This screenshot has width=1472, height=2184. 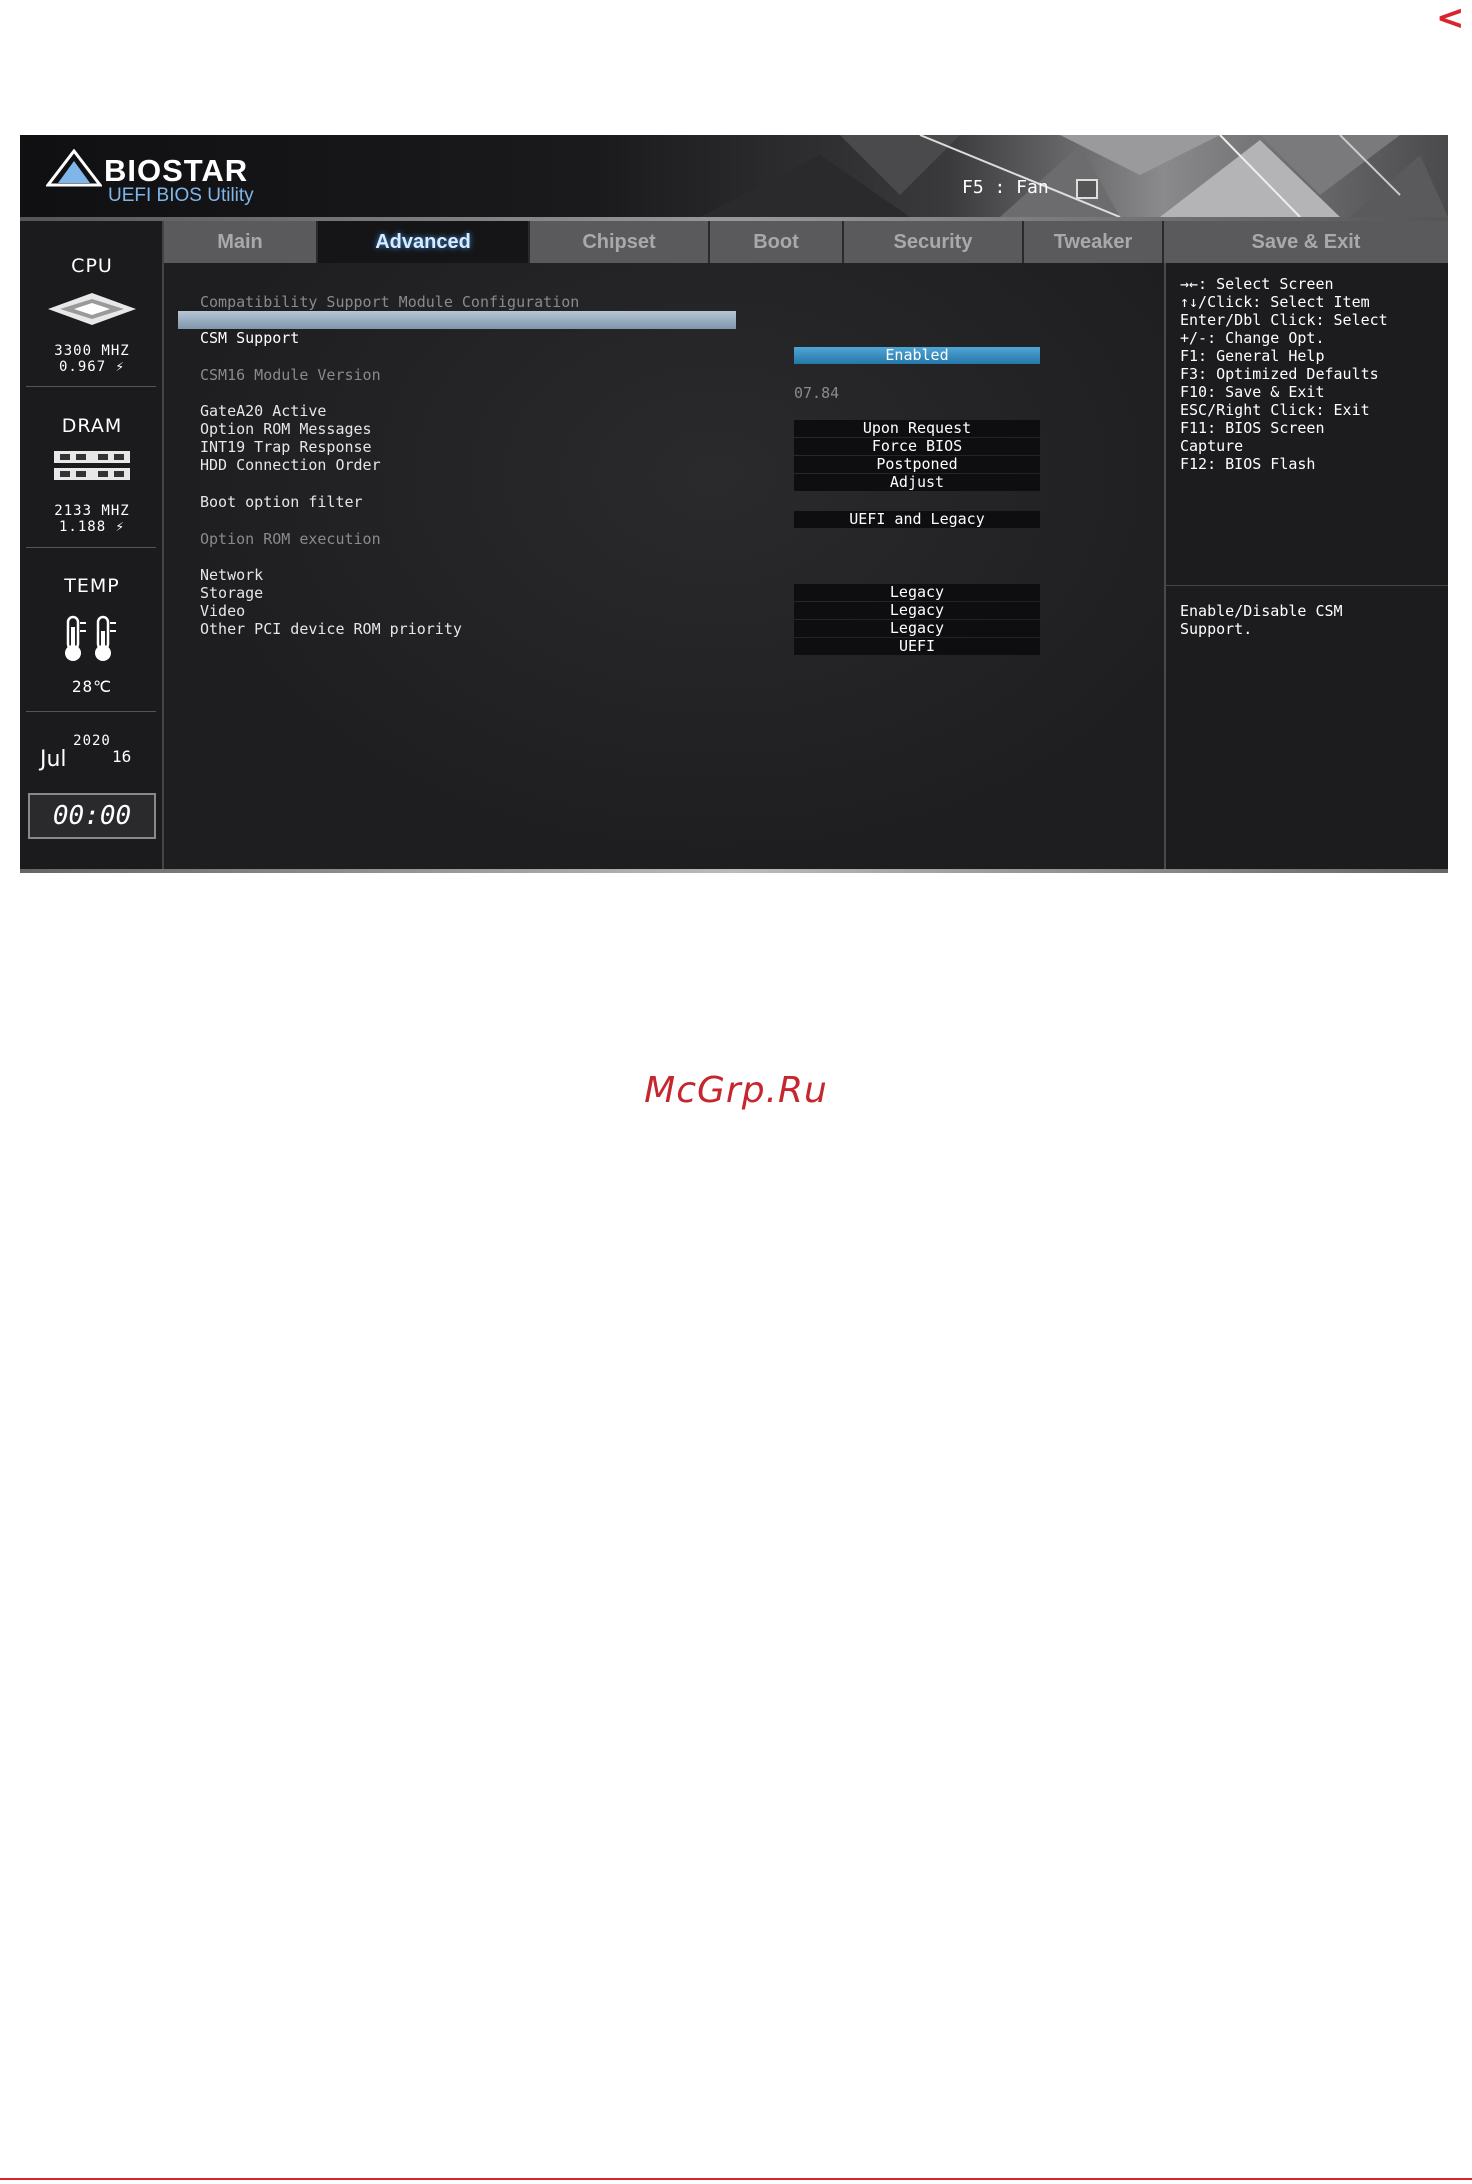 I want to click on setting-value-other-pci: UEFI, so click(x=917, y=646).